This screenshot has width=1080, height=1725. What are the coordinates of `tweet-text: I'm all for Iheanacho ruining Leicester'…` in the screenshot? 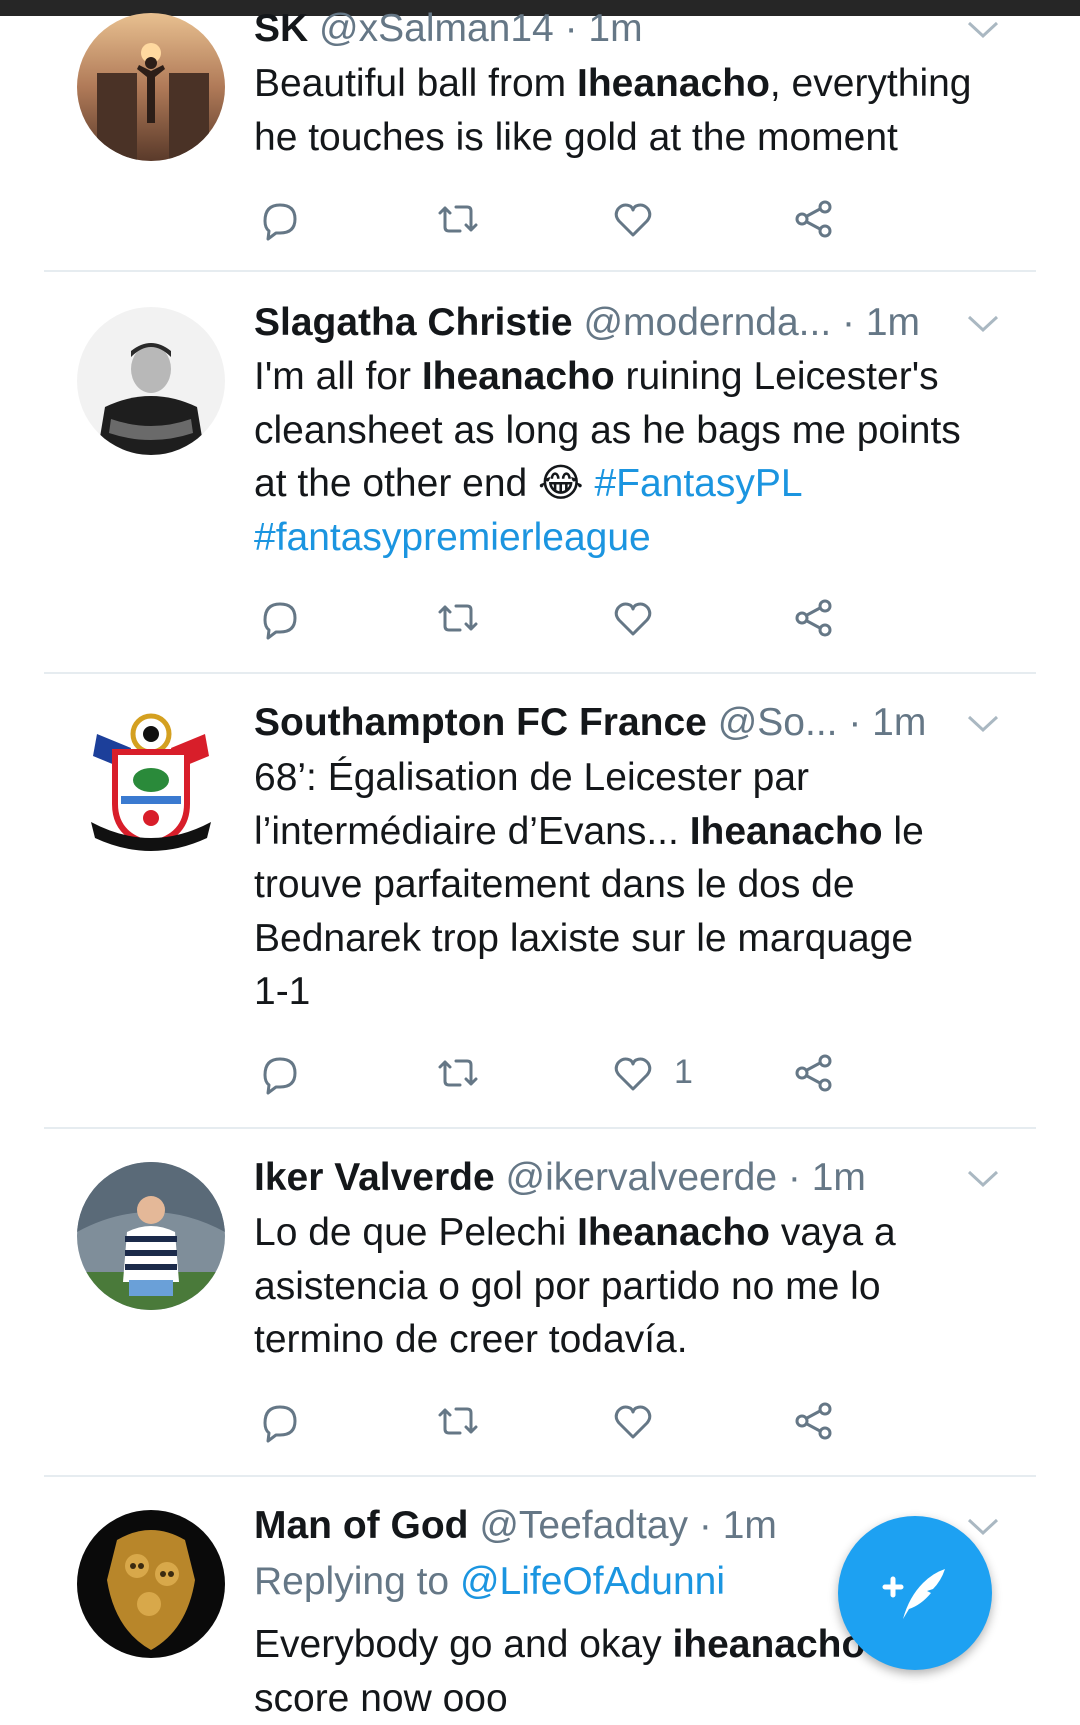 It's located at (634, 457).